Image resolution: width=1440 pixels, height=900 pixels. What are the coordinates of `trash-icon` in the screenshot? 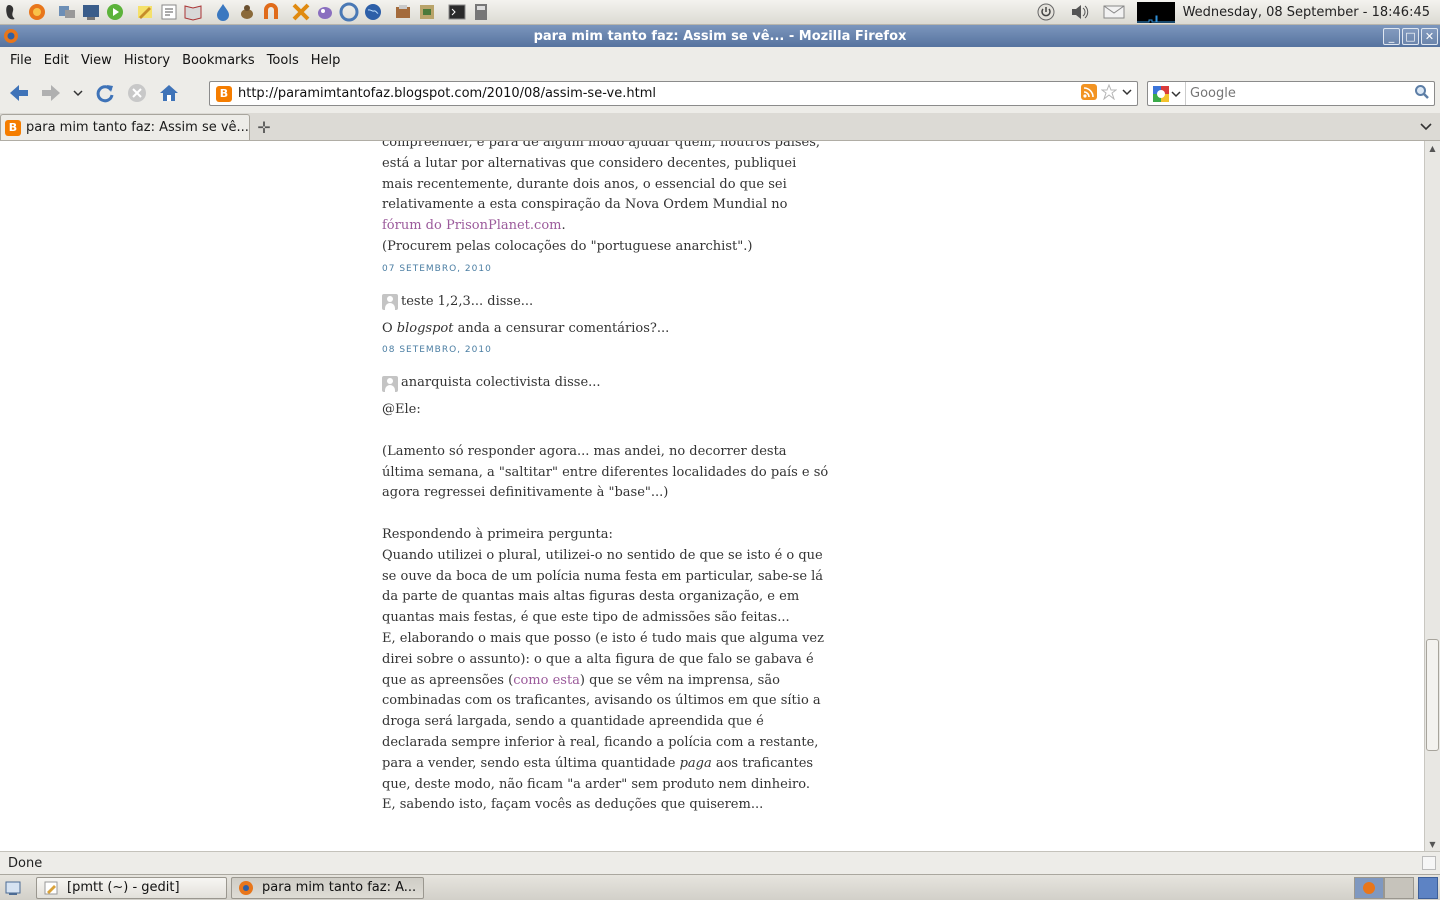 It's located at (1428, 887).